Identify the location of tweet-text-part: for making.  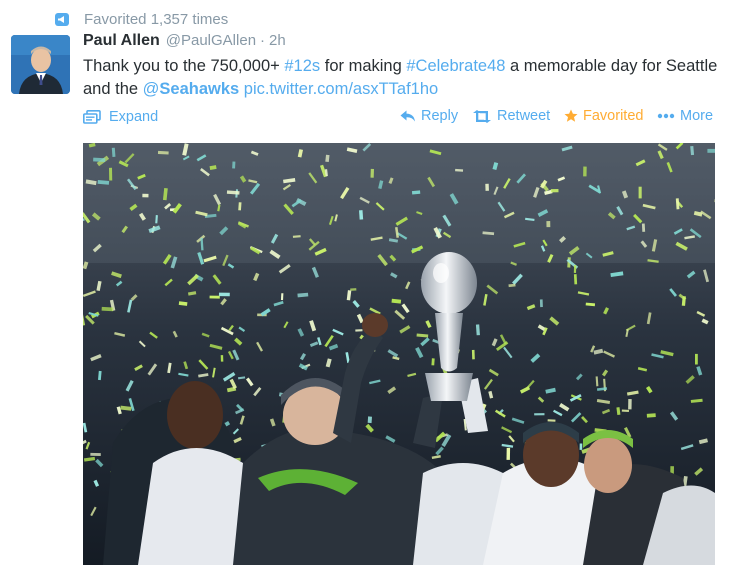
(363, 66).